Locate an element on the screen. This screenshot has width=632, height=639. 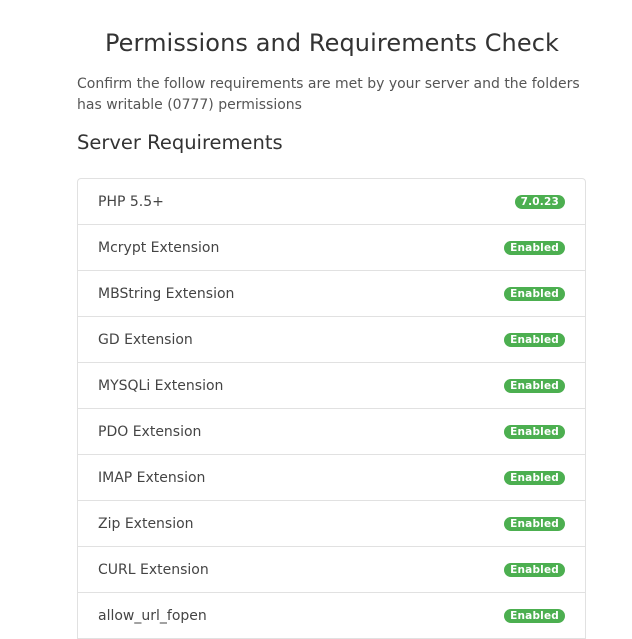
requirement-name: PDO Extension is located at coordinates (150, 431).